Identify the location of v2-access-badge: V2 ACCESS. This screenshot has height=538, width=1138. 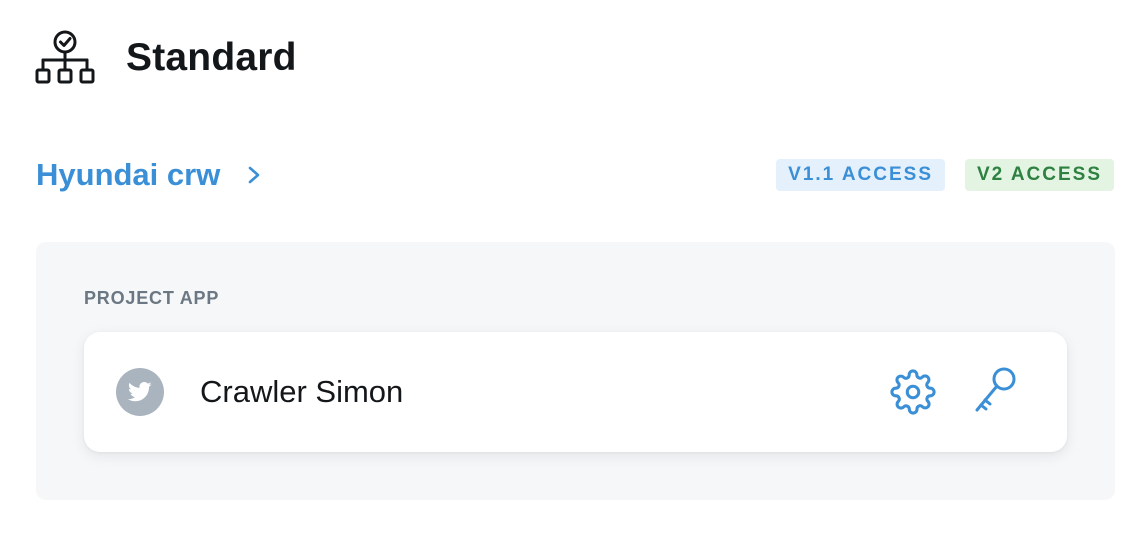
(1039, 175).